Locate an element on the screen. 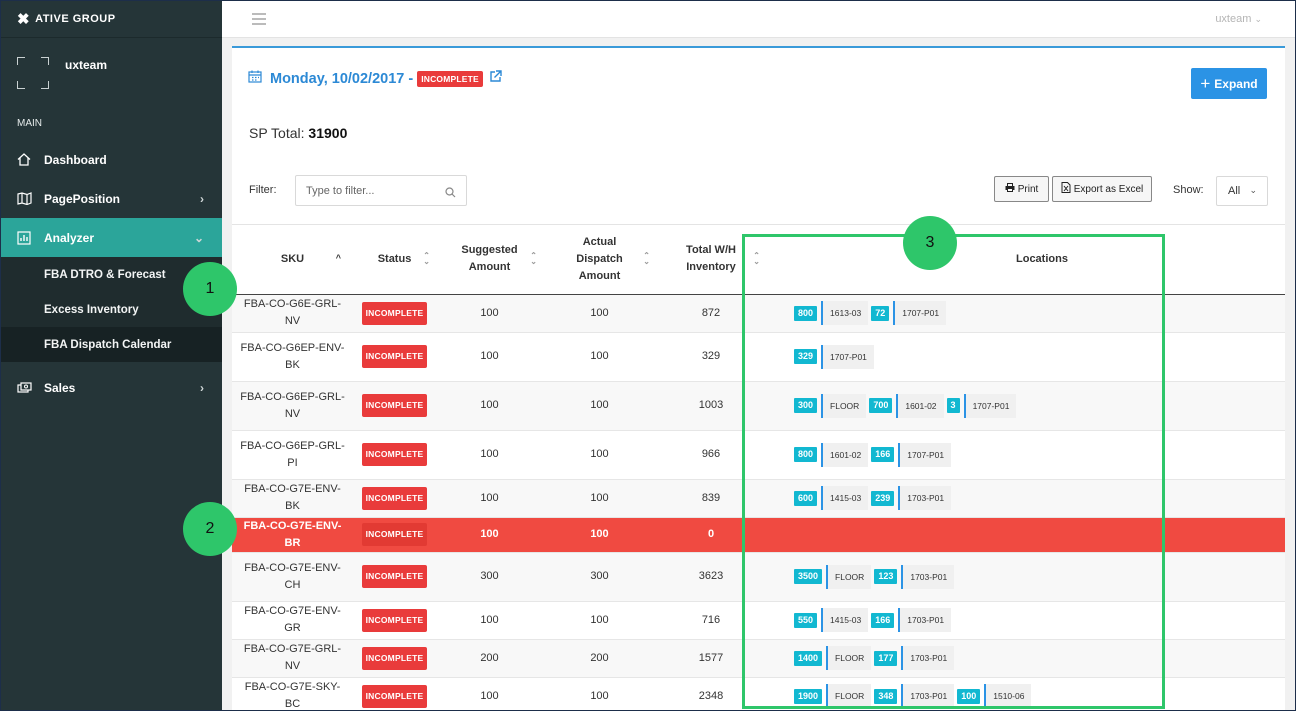 This screenshot has width=1296, height=711. map-icon is located at coordinates (27, 198).